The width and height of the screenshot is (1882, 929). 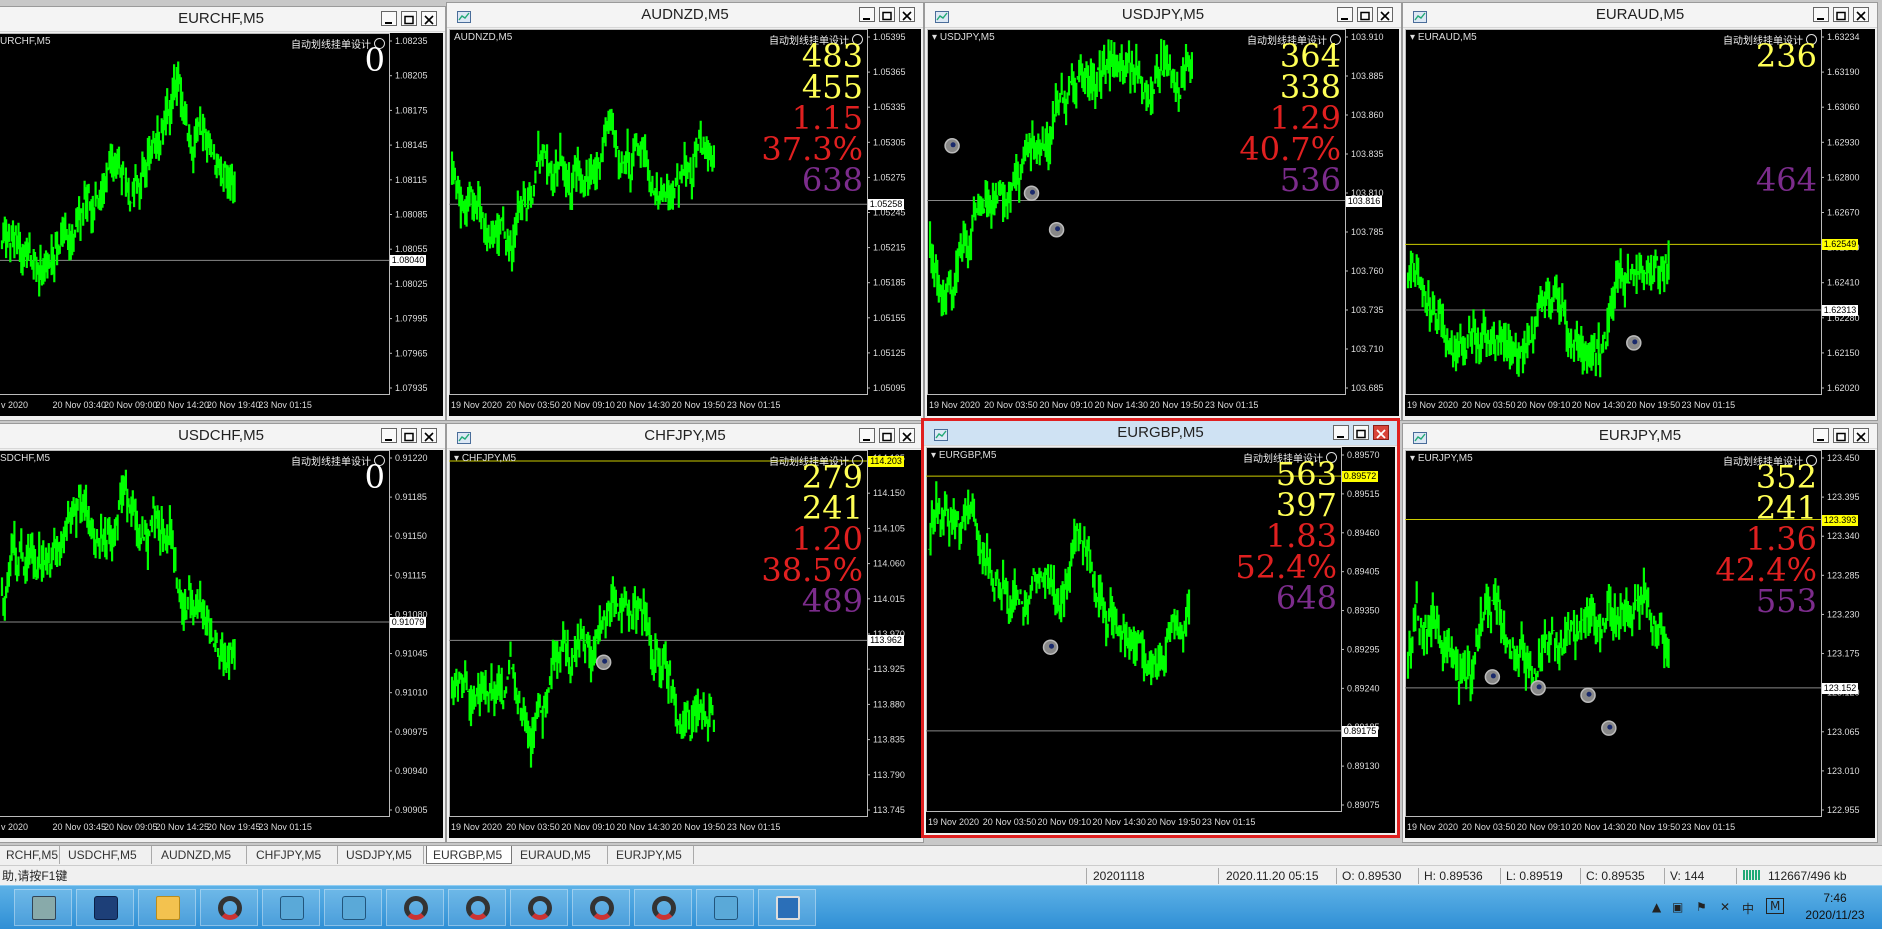 What do you see at coordinates (685, 15) in the screenshot?
I see `chart-titlebar: AUDNZD,M5` at bounding box center [685, 15].